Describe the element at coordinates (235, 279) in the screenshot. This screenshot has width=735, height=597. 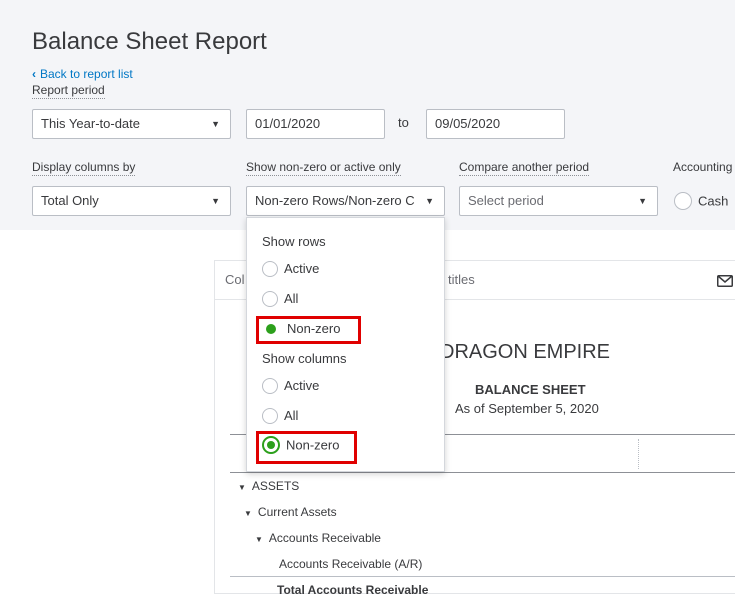
I see `collapse-link: Col` at that location.